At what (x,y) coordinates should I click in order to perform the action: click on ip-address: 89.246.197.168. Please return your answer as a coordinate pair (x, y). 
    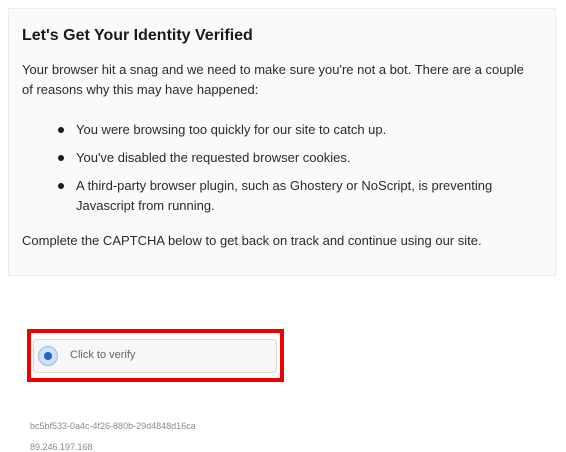
    Looking at the image, I should click on (61, 447).